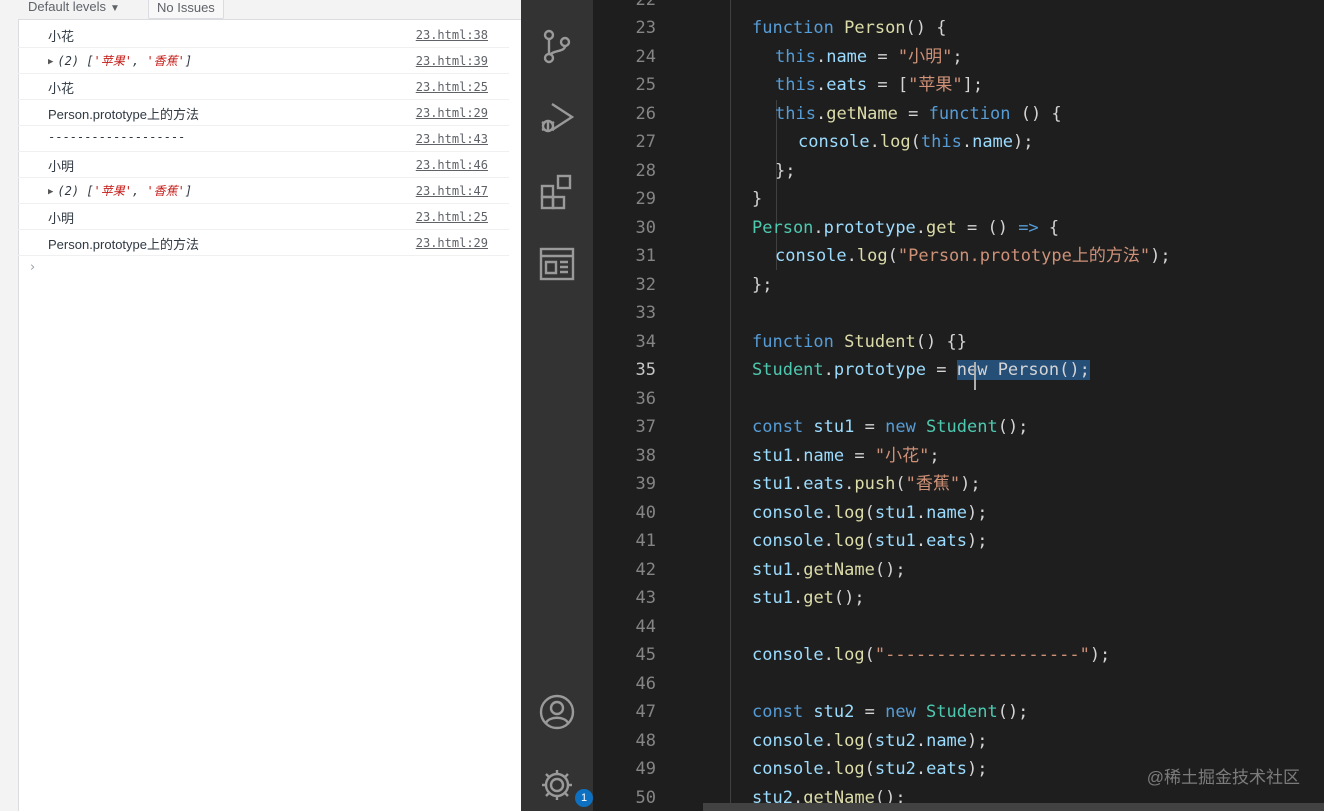 The image size is (1324, 811). Describe the element at coordinates (788, 370) in the screenshot. I see `code-token: Student` at that location.